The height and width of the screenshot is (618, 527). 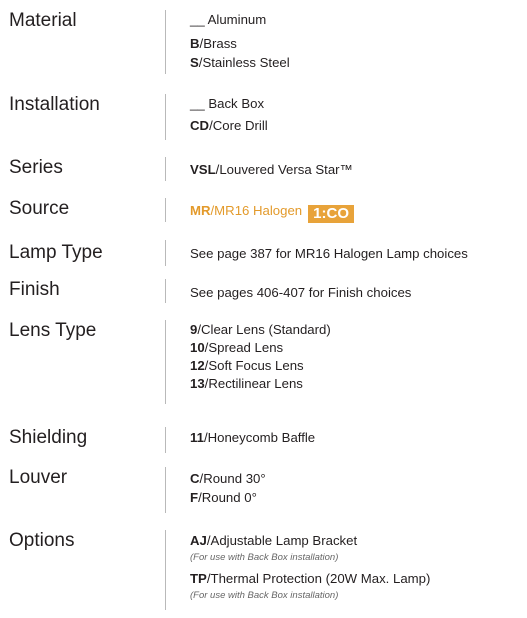 What do you see at coordinates (273, 541) in the screenshot?
I see `option-adjustable-bracket: AJ/Adjustable Lamp Bracket` at bounding box center [273, 541].